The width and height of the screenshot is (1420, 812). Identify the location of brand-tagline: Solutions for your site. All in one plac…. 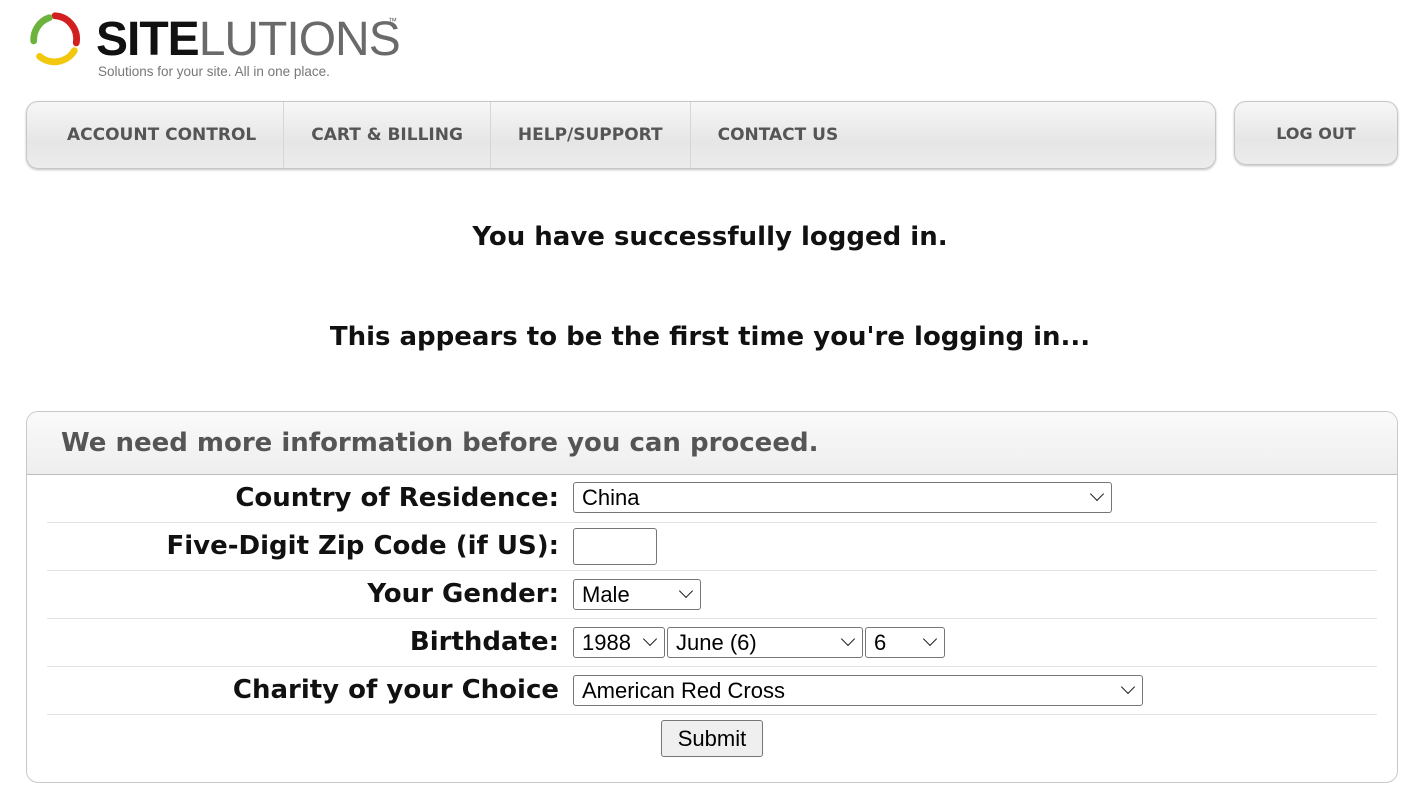
(214, 71).